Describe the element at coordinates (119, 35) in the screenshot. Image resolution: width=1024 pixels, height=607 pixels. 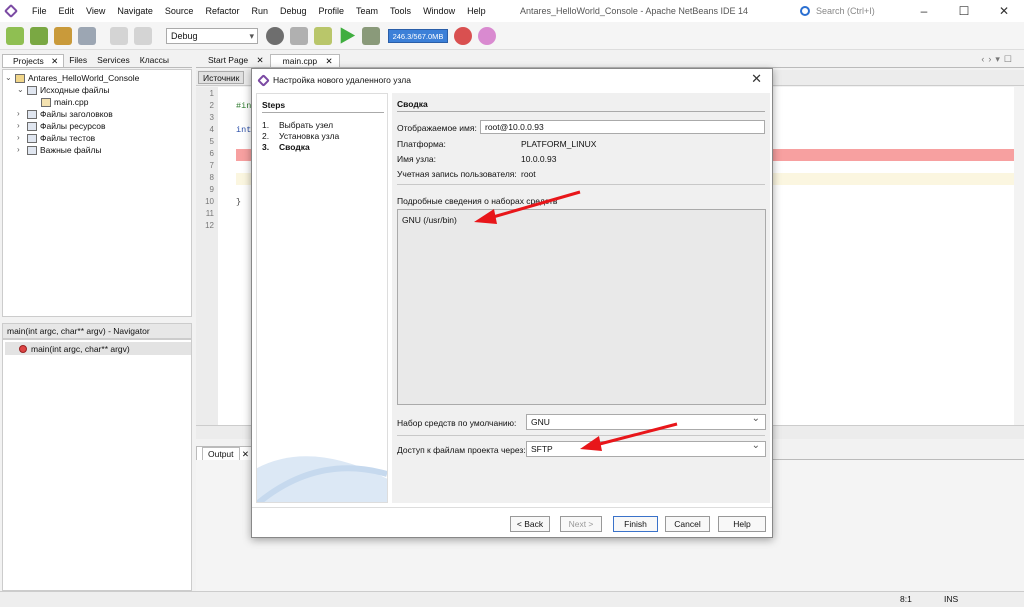
I see `undo-icon` at that location.